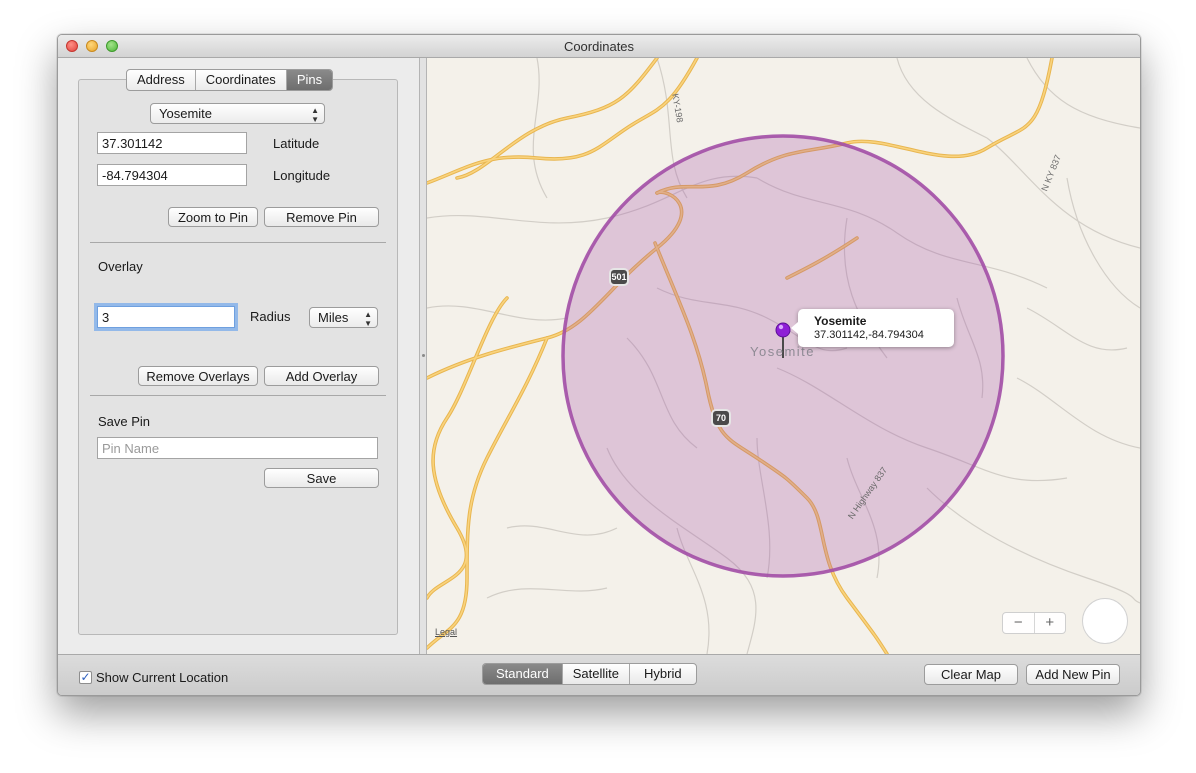  What do you see at coordinates (296, 143) in the screenshot?
I see `latitude-label: Latitude` at bounding box center [296, 143].